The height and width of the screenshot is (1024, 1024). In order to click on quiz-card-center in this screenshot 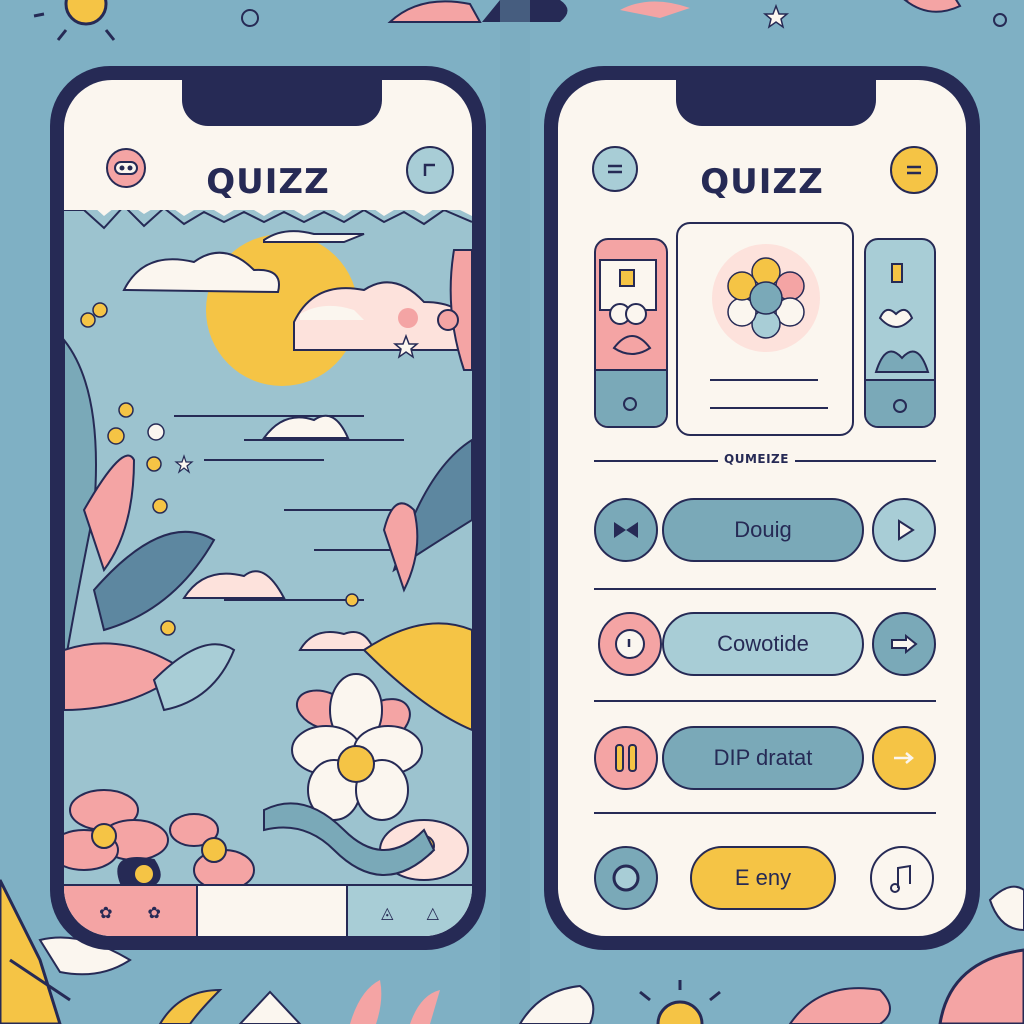, I will do `click(765, 329)`.